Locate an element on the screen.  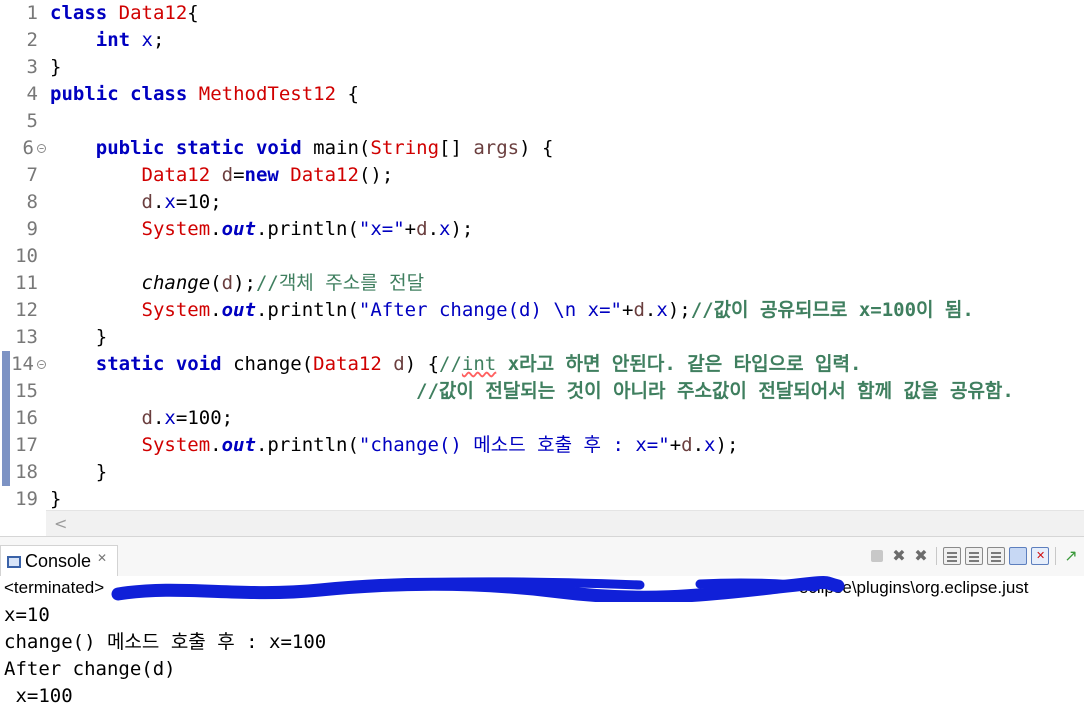
tab-console: Console ✕ is located at coordinates (59, 561).